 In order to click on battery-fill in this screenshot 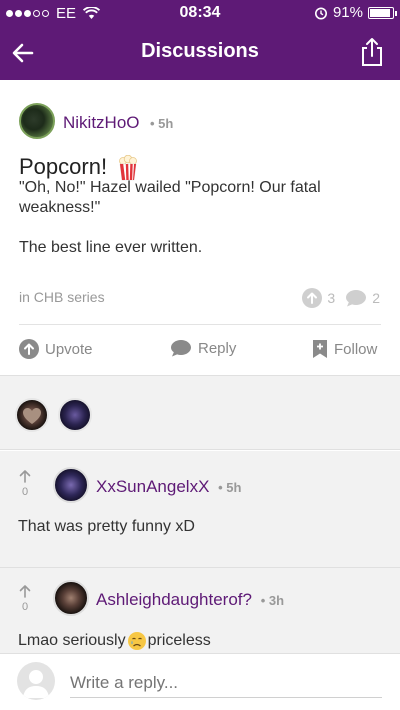, I will do `click(380, 12)`.